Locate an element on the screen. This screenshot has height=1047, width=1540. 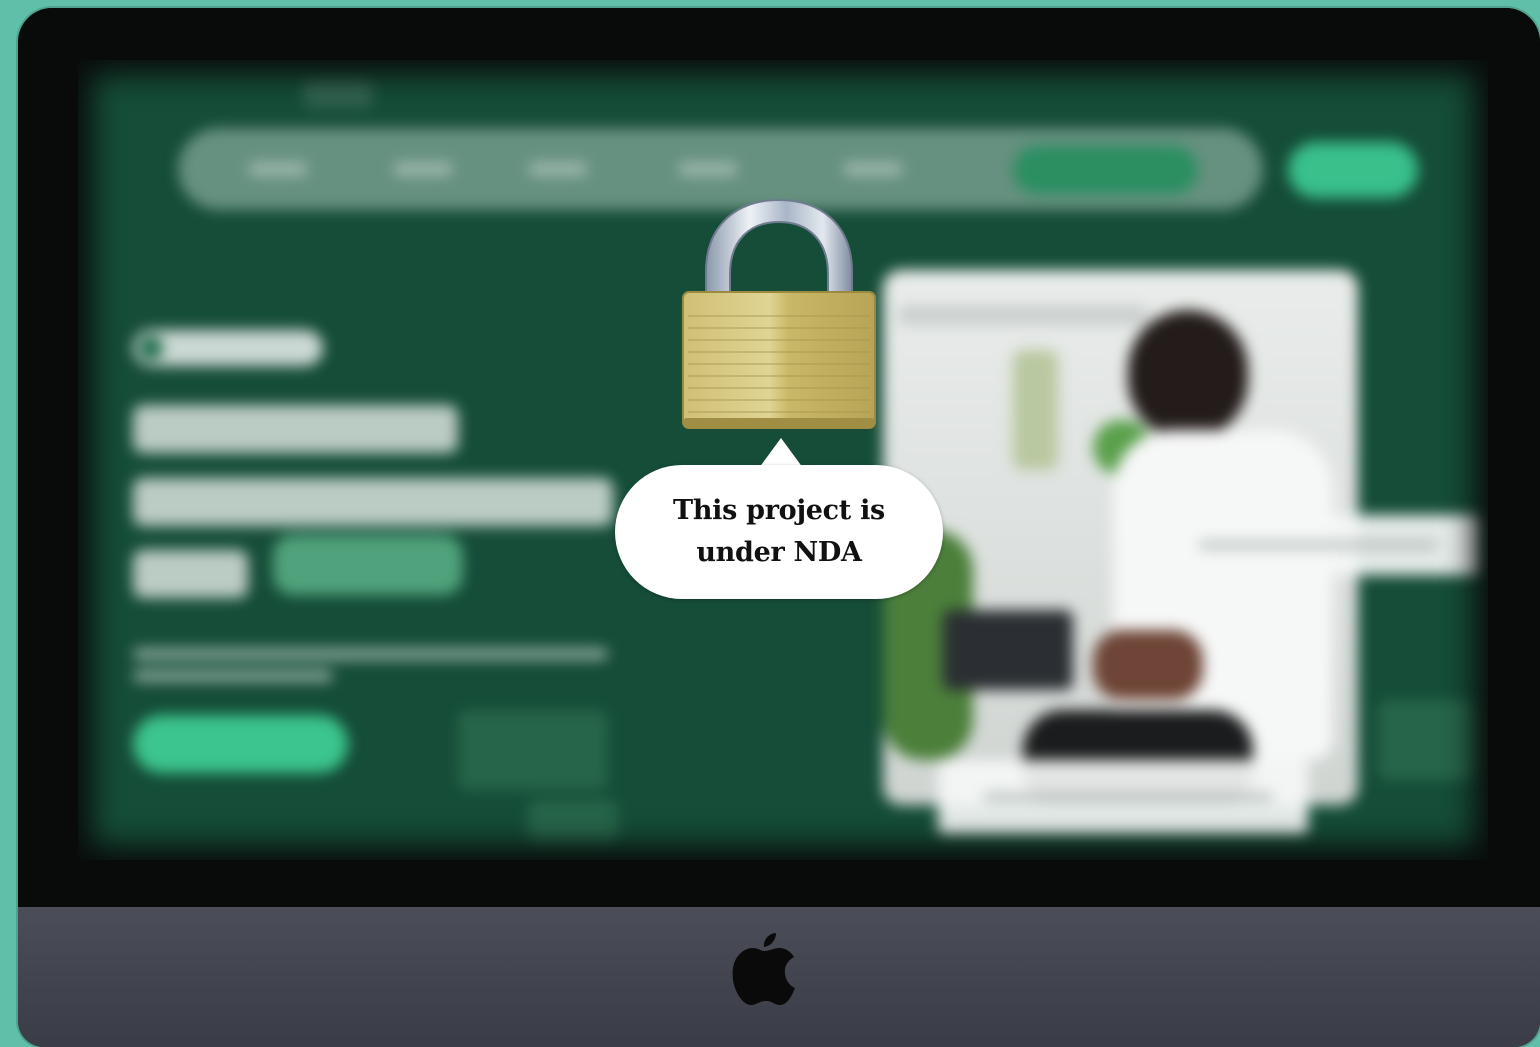
apple-logo-icon is located at coordinates (763, 969).